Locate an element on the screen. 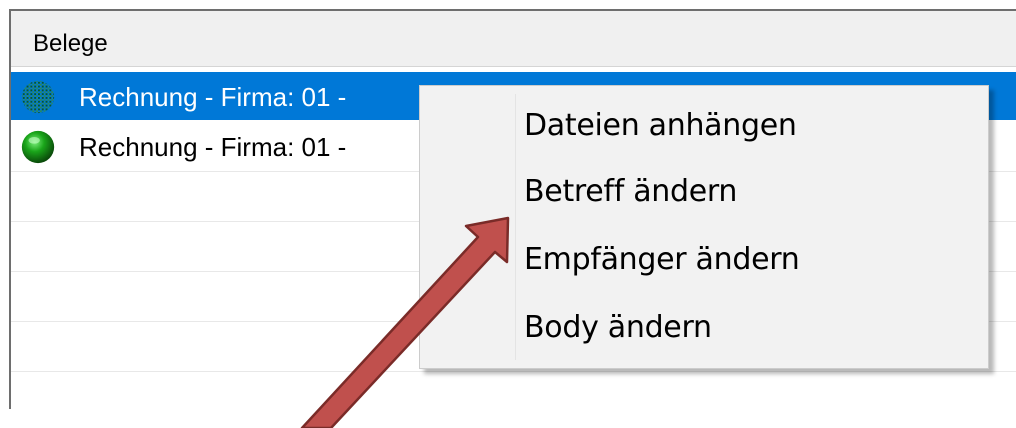 The image size is (1016, 428). menu-item-empfaenger-aendern: Empfänger ändern is located at coordinates (704, 260).